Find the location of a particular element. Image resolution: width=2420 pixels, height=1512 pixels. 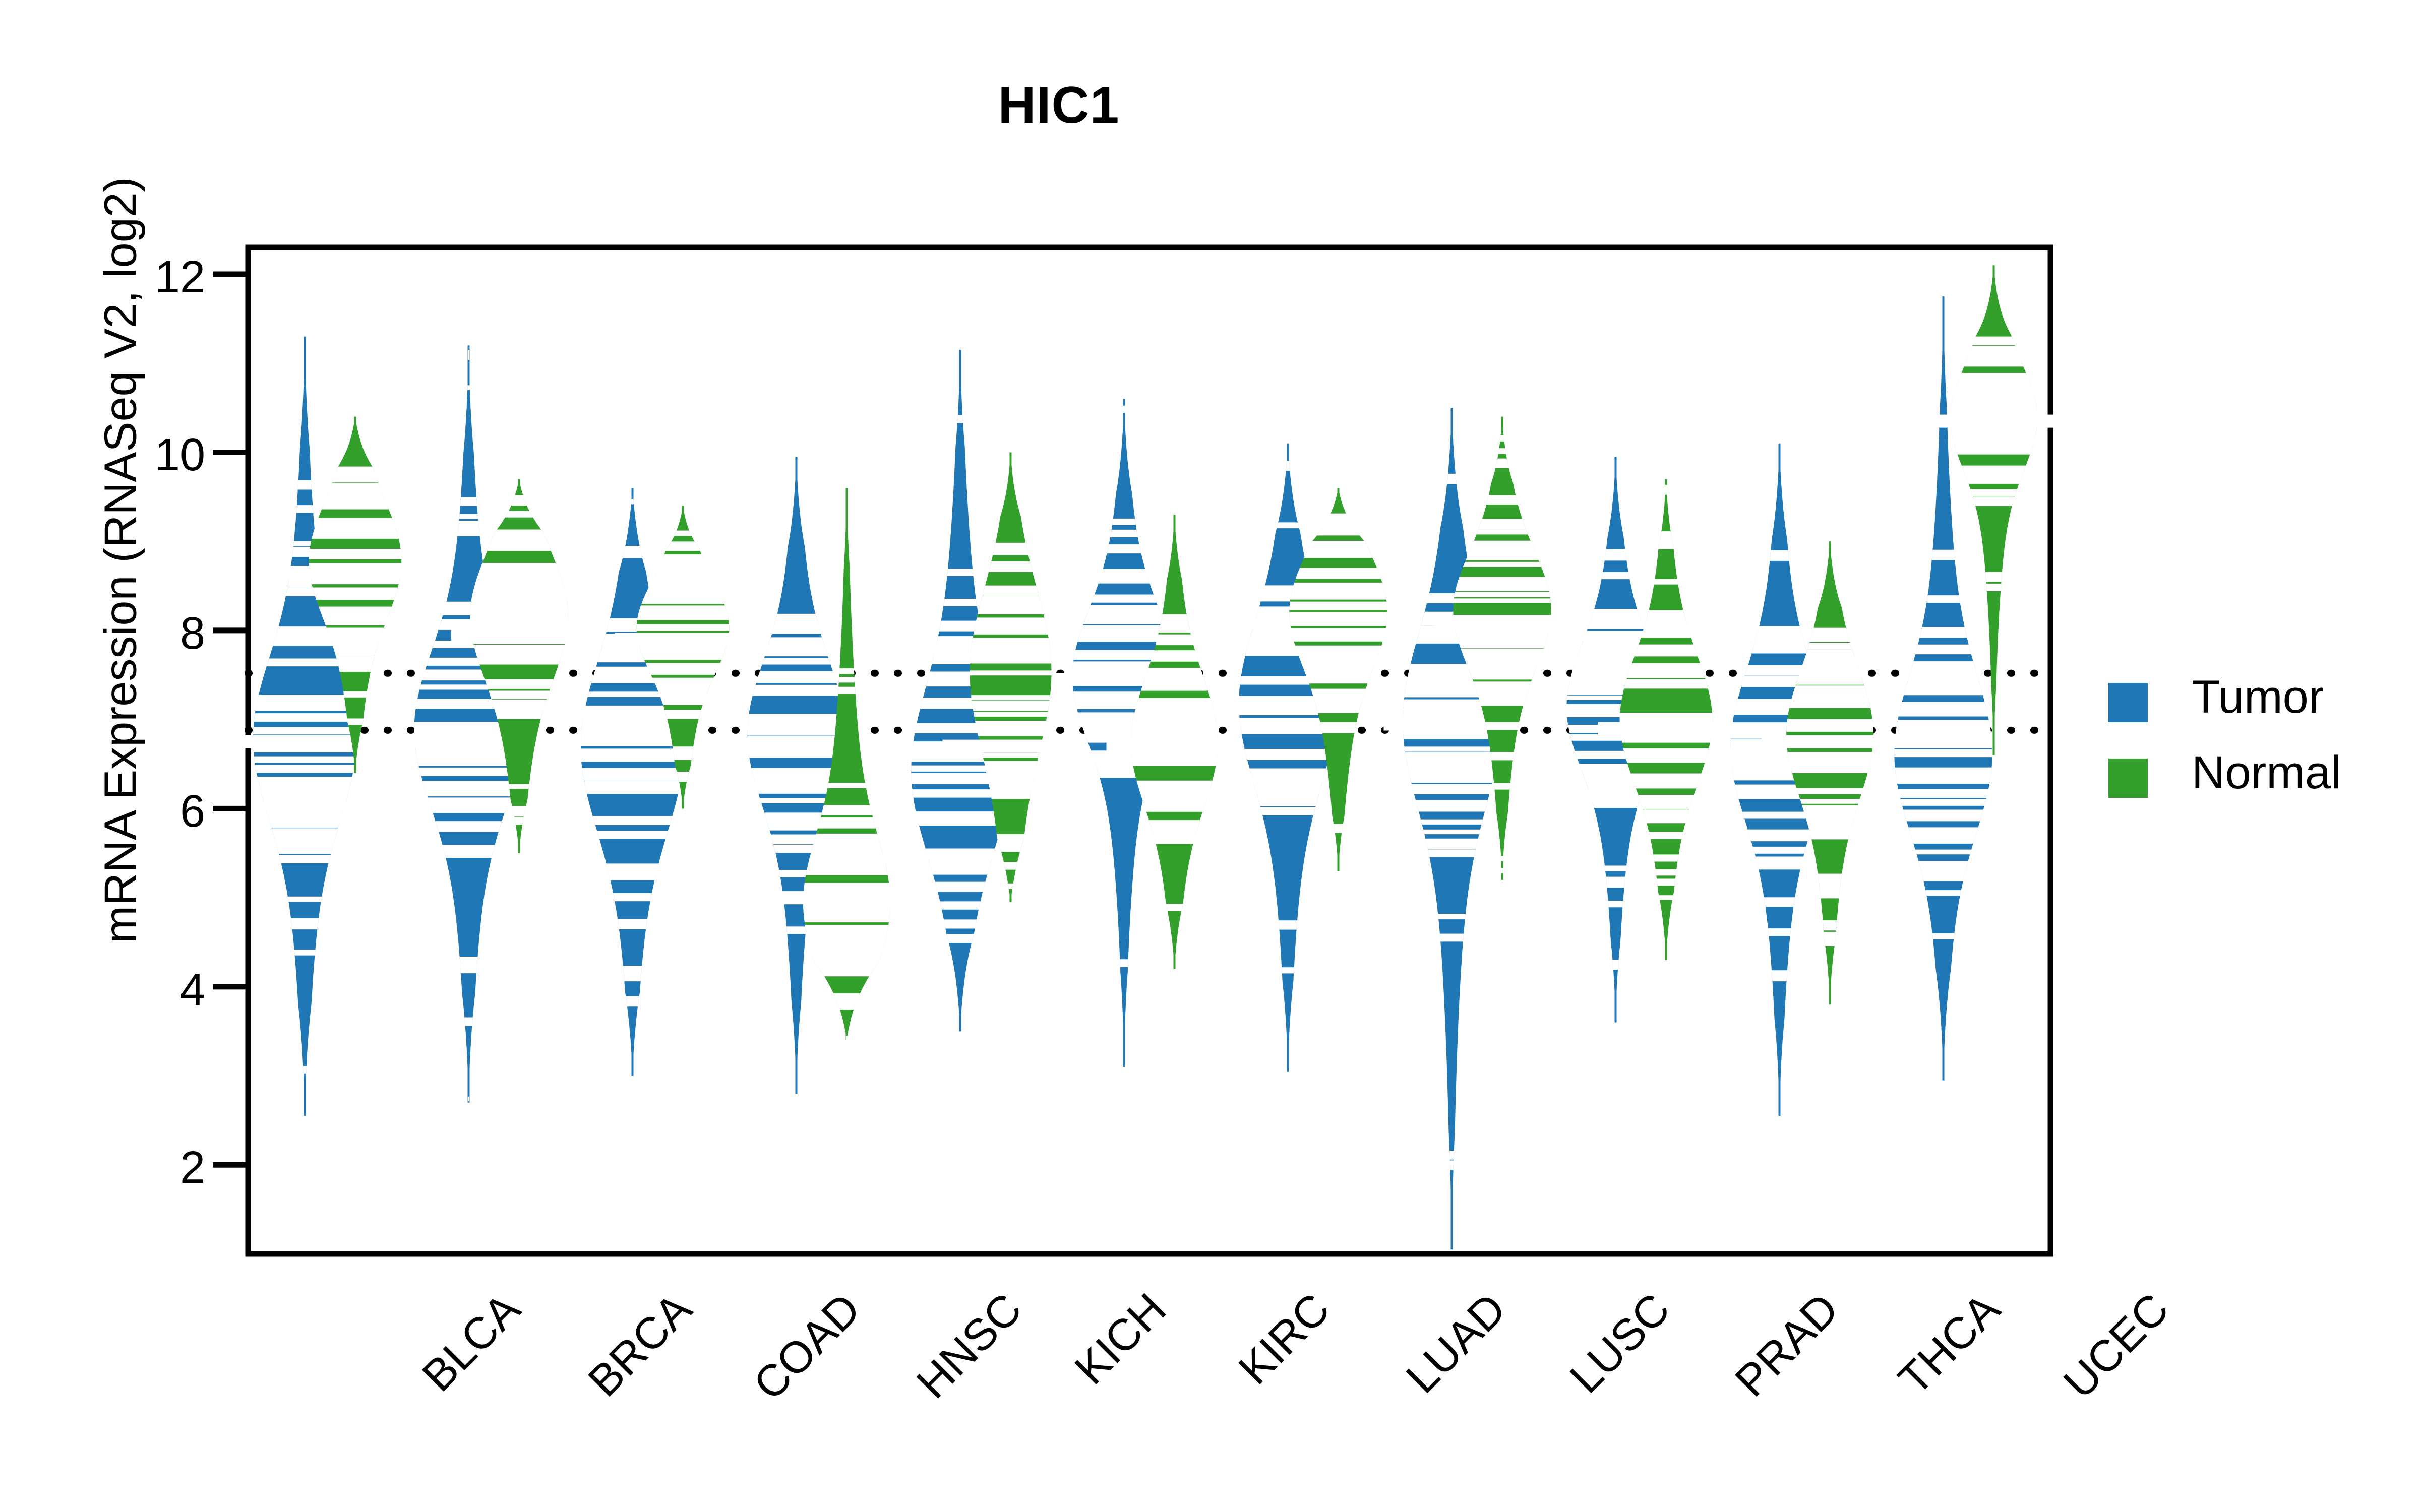

legend-label-tumor: Tumor is located at coordinates (2258, 697).